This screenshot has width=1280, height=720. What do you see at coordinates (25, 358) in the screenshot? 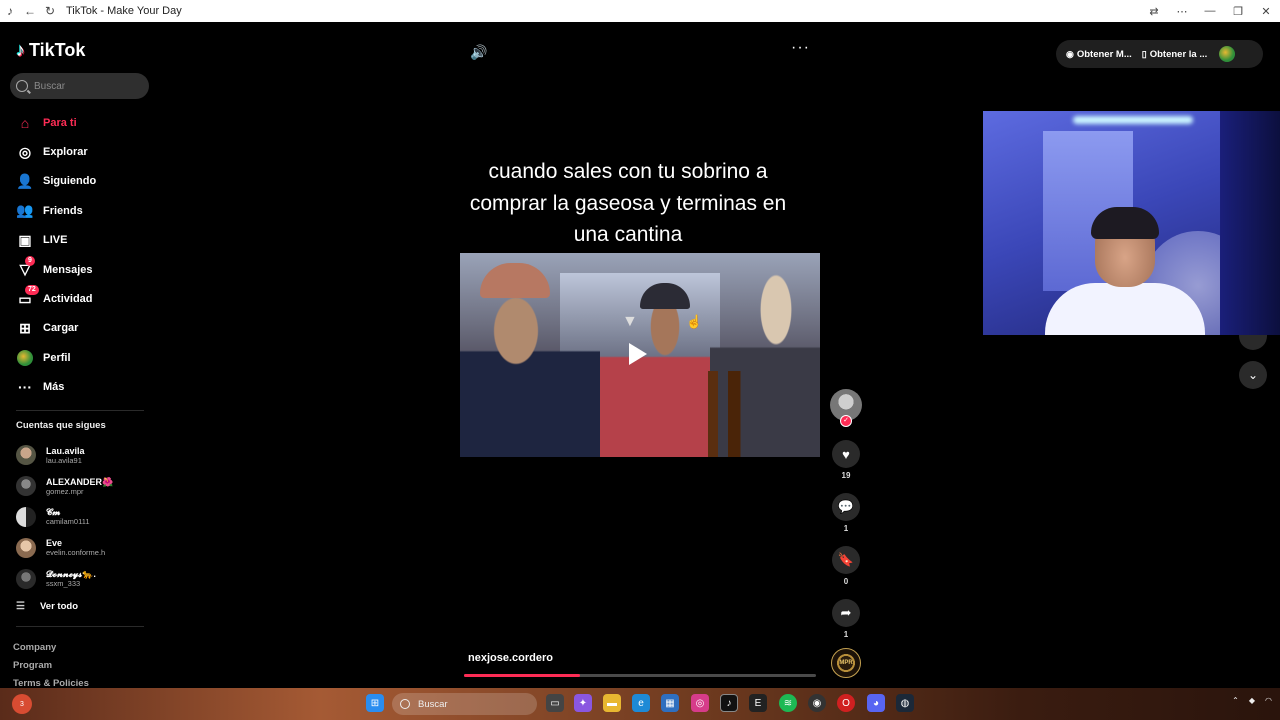
I see `profile-icon` at bounding box center [25, 358].